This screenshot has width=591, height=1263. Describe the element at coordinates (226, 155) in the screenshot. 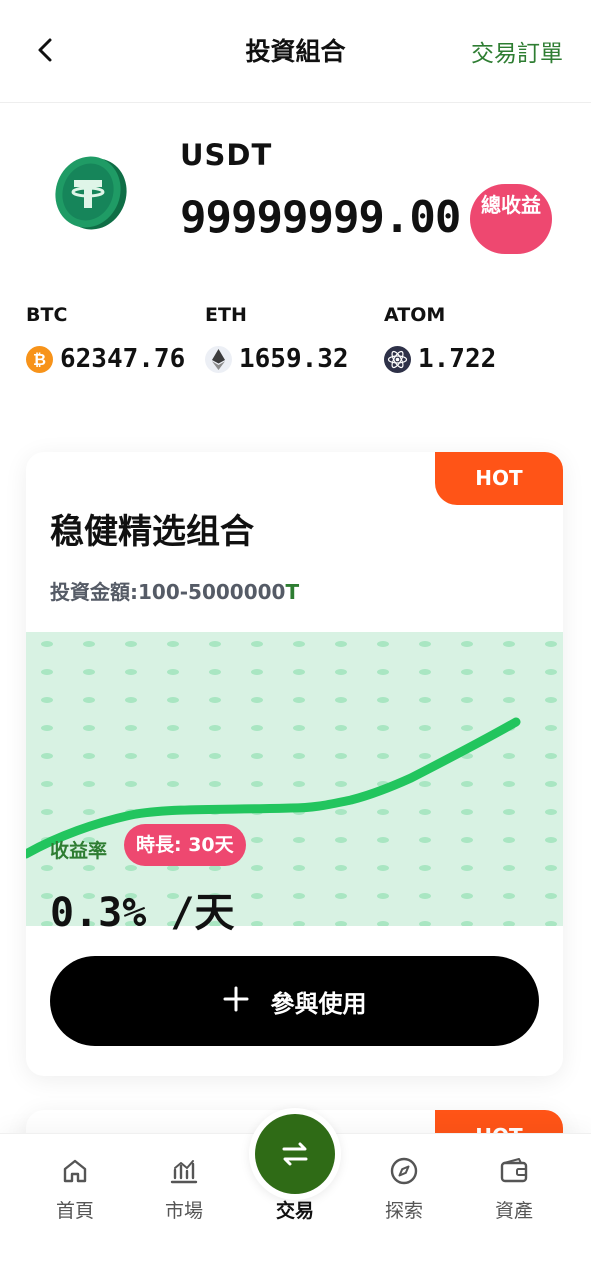

I see `balance-currency: USDT` at that location.